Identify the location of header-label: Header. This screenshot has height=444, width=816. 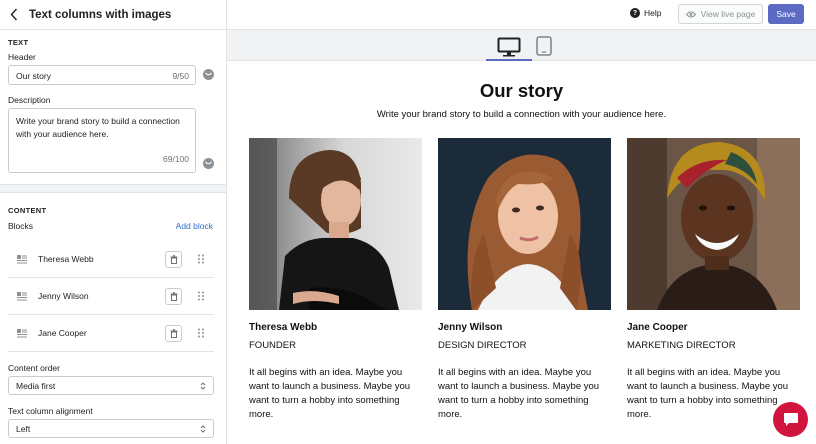
(22, 57).